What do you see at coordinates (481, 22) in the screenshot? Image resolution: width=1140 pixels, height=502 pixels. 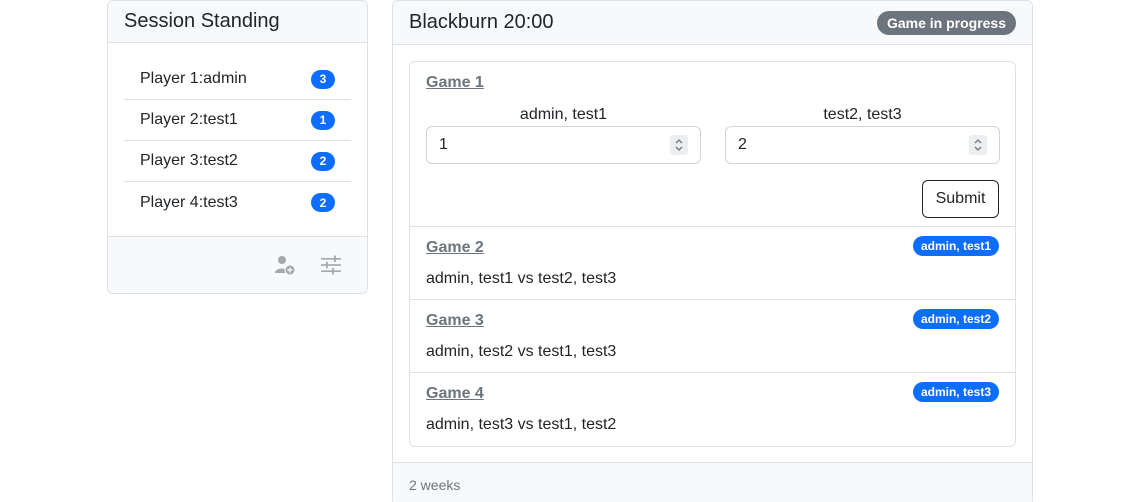 I see `session-title: Blackburn 20:00` at bounding box center [481, 22].